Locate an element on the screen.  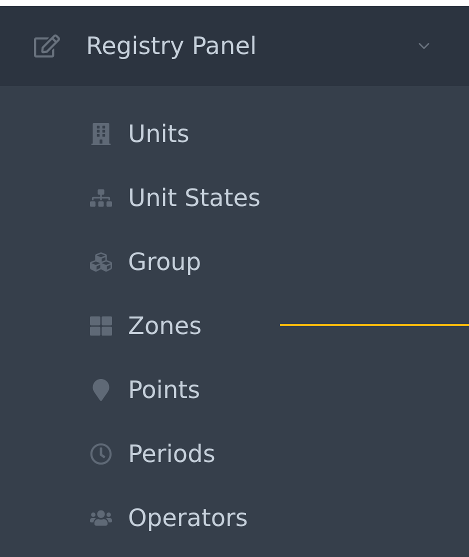
grid-icon is located at coordinates (101, 326).